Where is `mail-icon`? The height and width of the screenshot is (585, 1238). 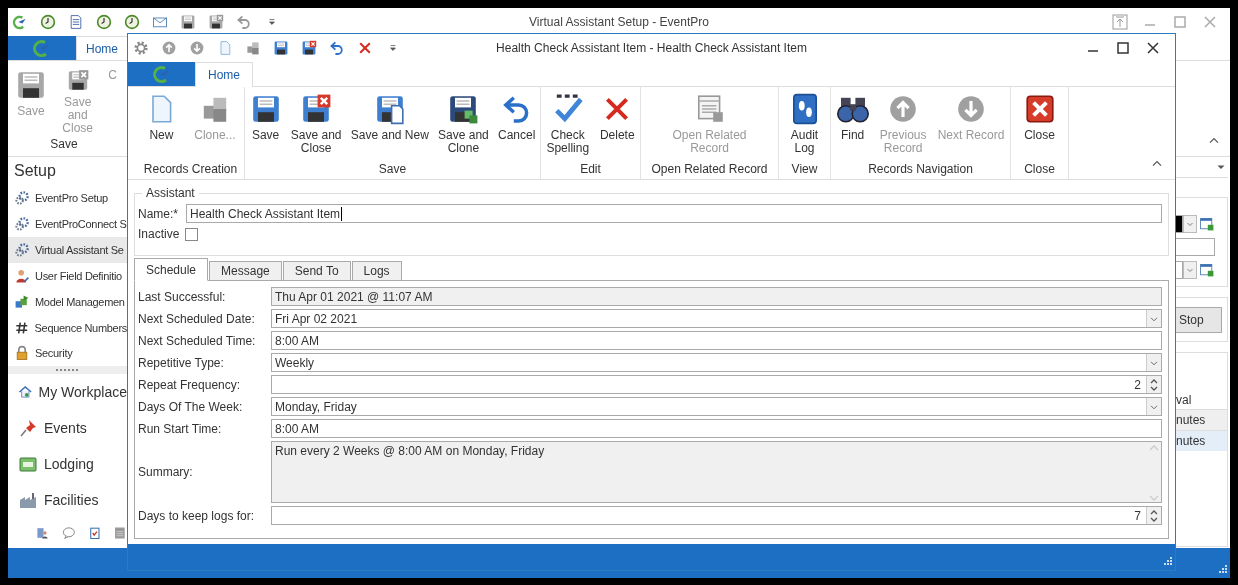
mail-icon is located at coordinates (160, 22).